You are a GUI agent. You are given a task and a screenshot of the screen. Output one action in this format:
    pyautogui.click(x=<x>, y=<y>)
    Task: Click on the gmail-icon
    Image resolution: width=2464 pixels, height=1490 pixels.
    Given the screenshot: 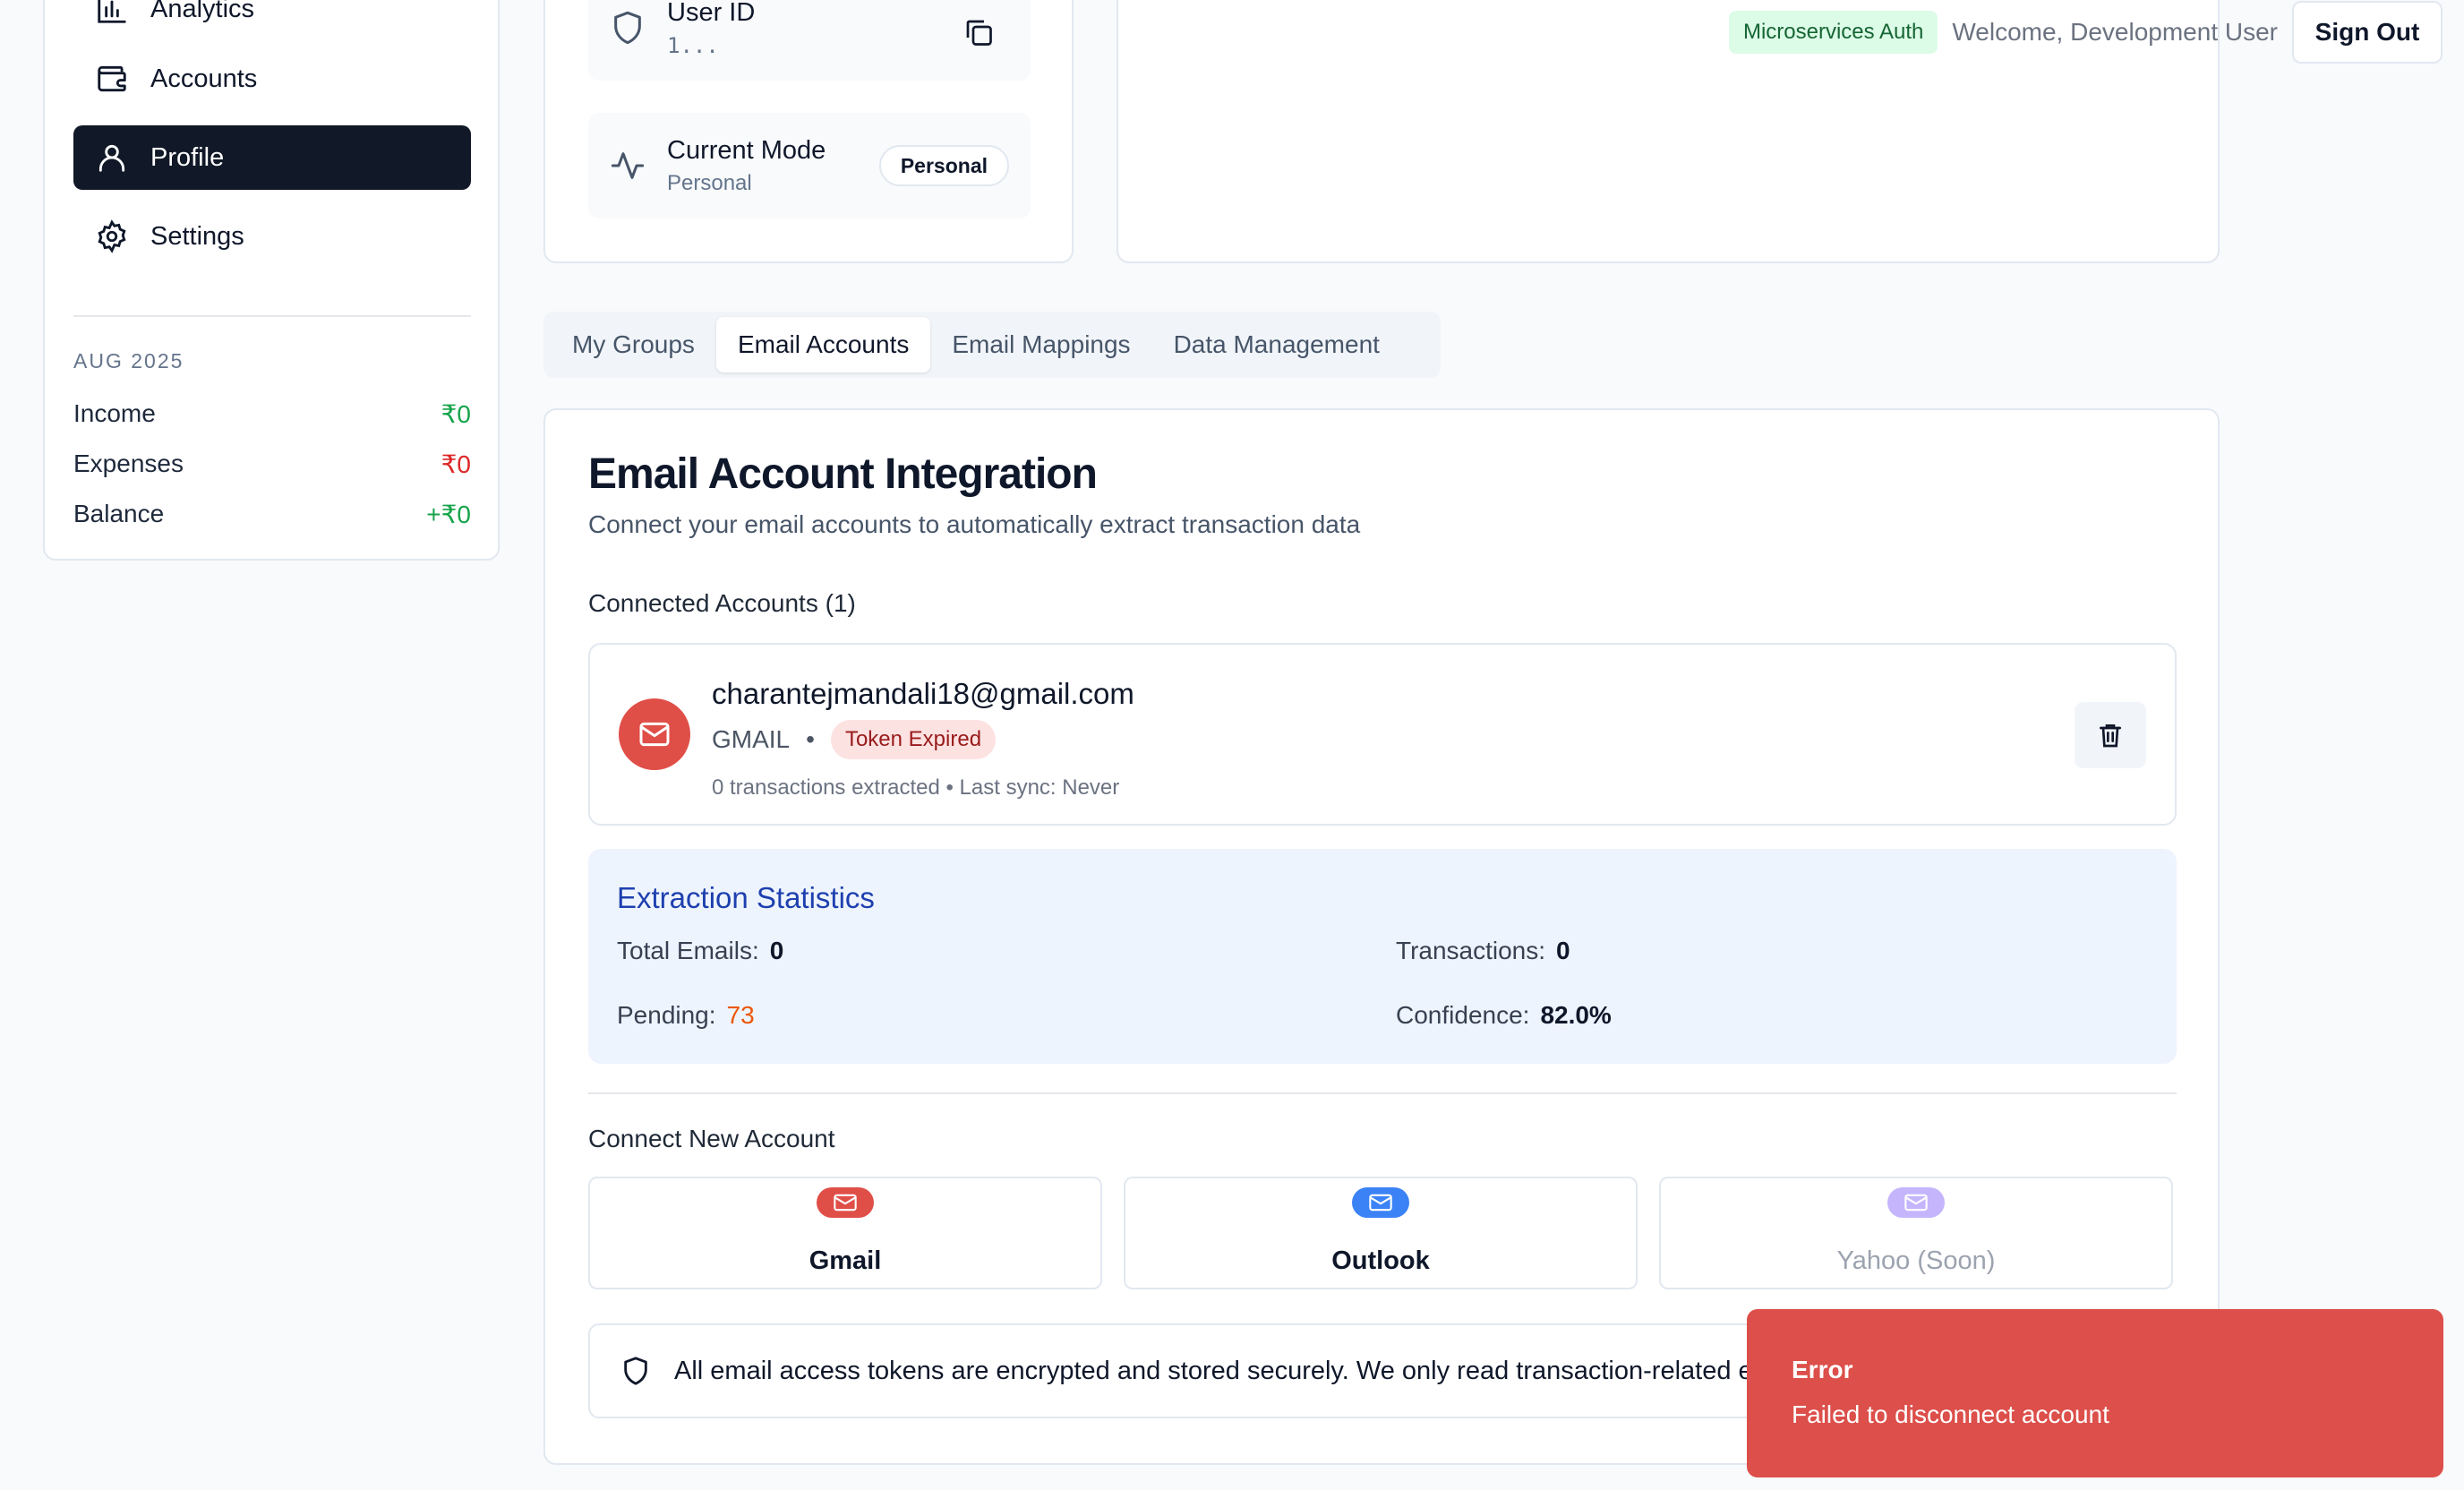 What is the action you would take?
    pyautogui.click(x=845, y=1202)
    